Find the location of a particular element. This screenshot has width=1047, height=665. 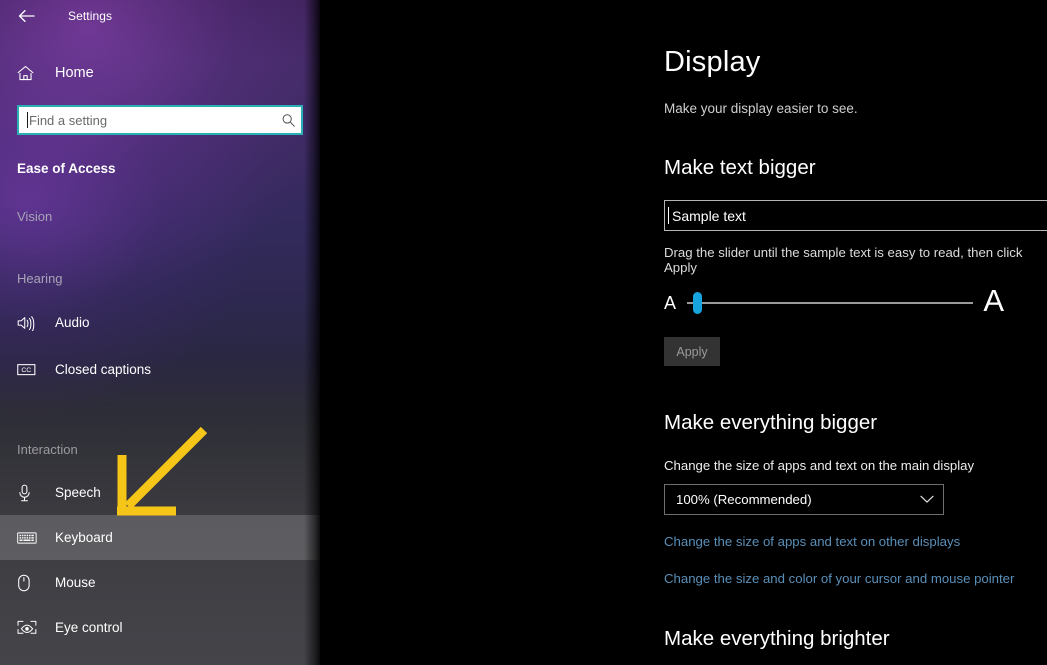

text-size-slider is located at coordinates (830, 303).